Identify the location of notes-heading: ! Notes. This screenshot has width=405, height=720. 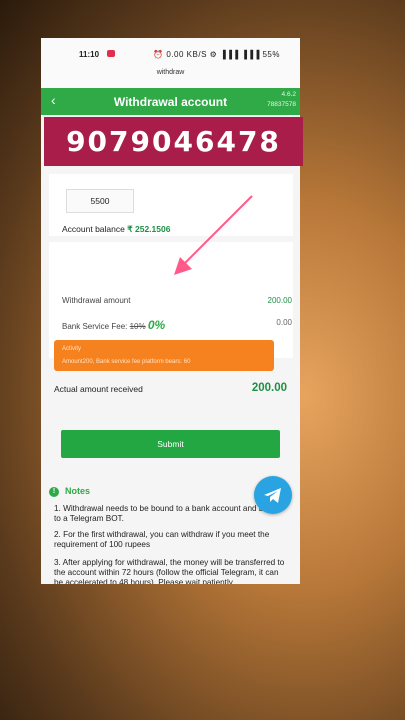
(69, 491).